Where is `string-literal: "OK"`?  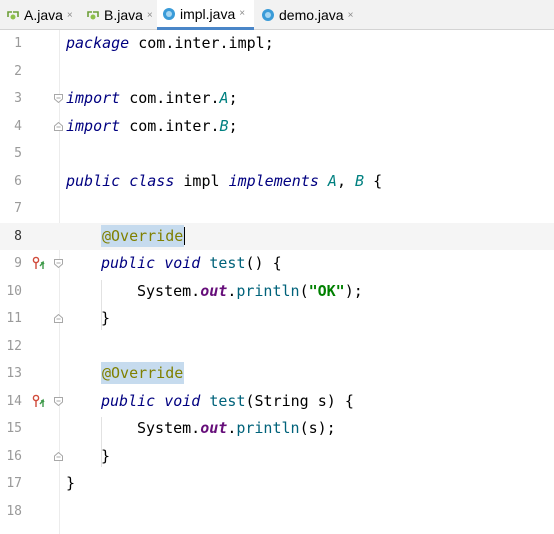 string-literal: "OK" is located at coordinates (326, 290).